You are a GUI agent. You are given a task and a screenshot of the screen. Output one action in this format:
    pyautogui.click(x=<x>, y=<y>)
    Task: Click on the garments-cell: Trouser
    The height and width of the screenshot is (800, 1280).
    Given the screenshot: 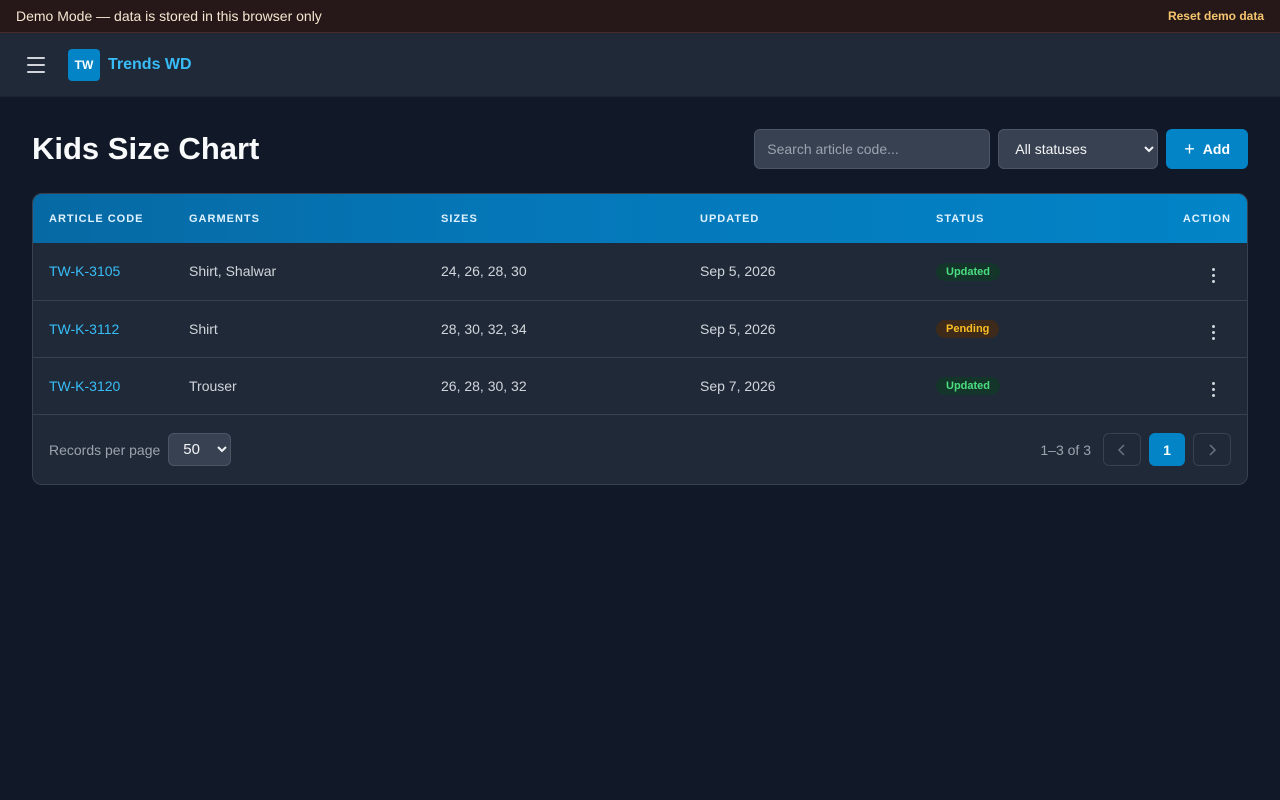 What is the action you would take?
    pyautogui.click(x=213, y=385)
    